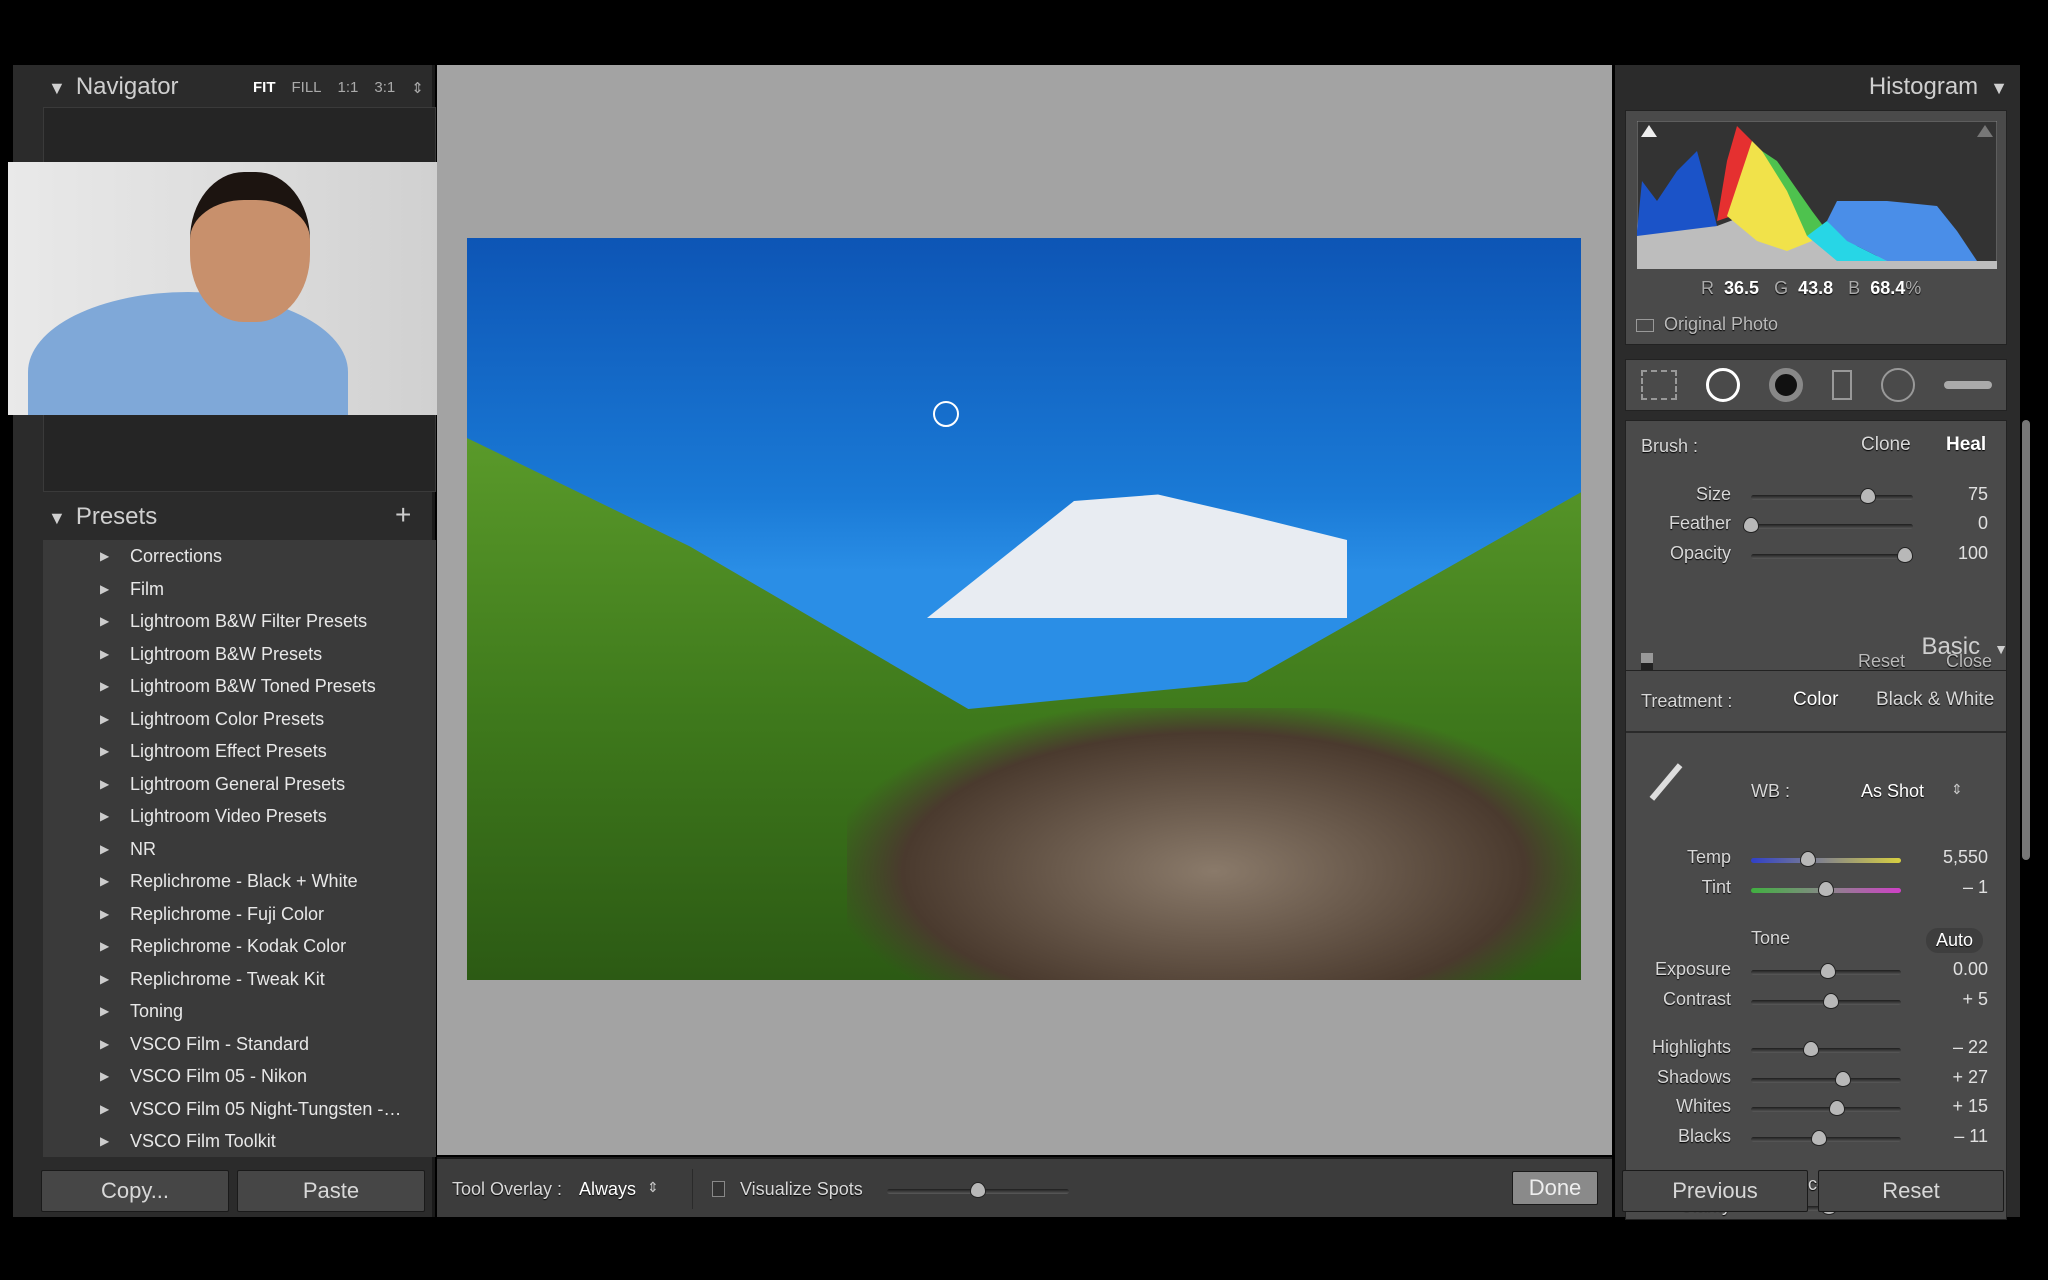 The height and width of the screenshot is (1280, 2048). Describe the element at coordinates (1826, 1108) in the screenshot. I see `whites-slider` at that location.